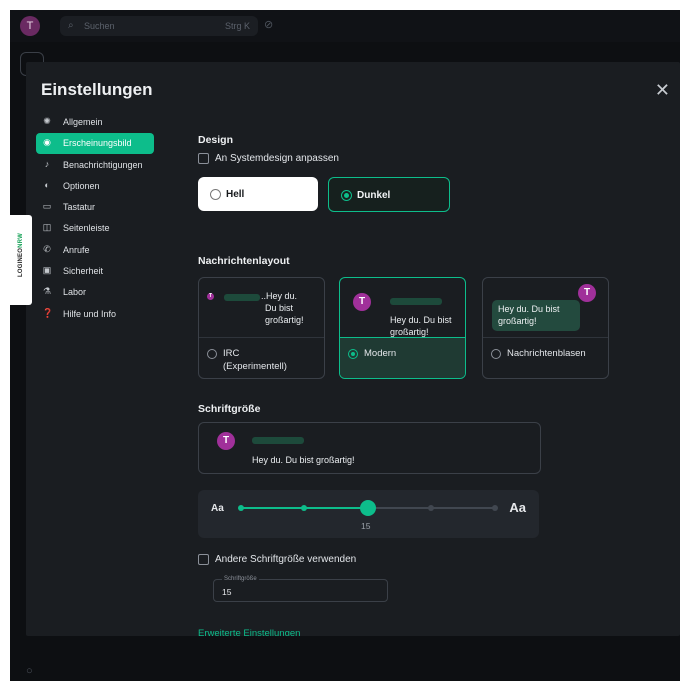 The image size is (680, 681). I want to click on dialog-title: Einstellungen, so click(97, 89).